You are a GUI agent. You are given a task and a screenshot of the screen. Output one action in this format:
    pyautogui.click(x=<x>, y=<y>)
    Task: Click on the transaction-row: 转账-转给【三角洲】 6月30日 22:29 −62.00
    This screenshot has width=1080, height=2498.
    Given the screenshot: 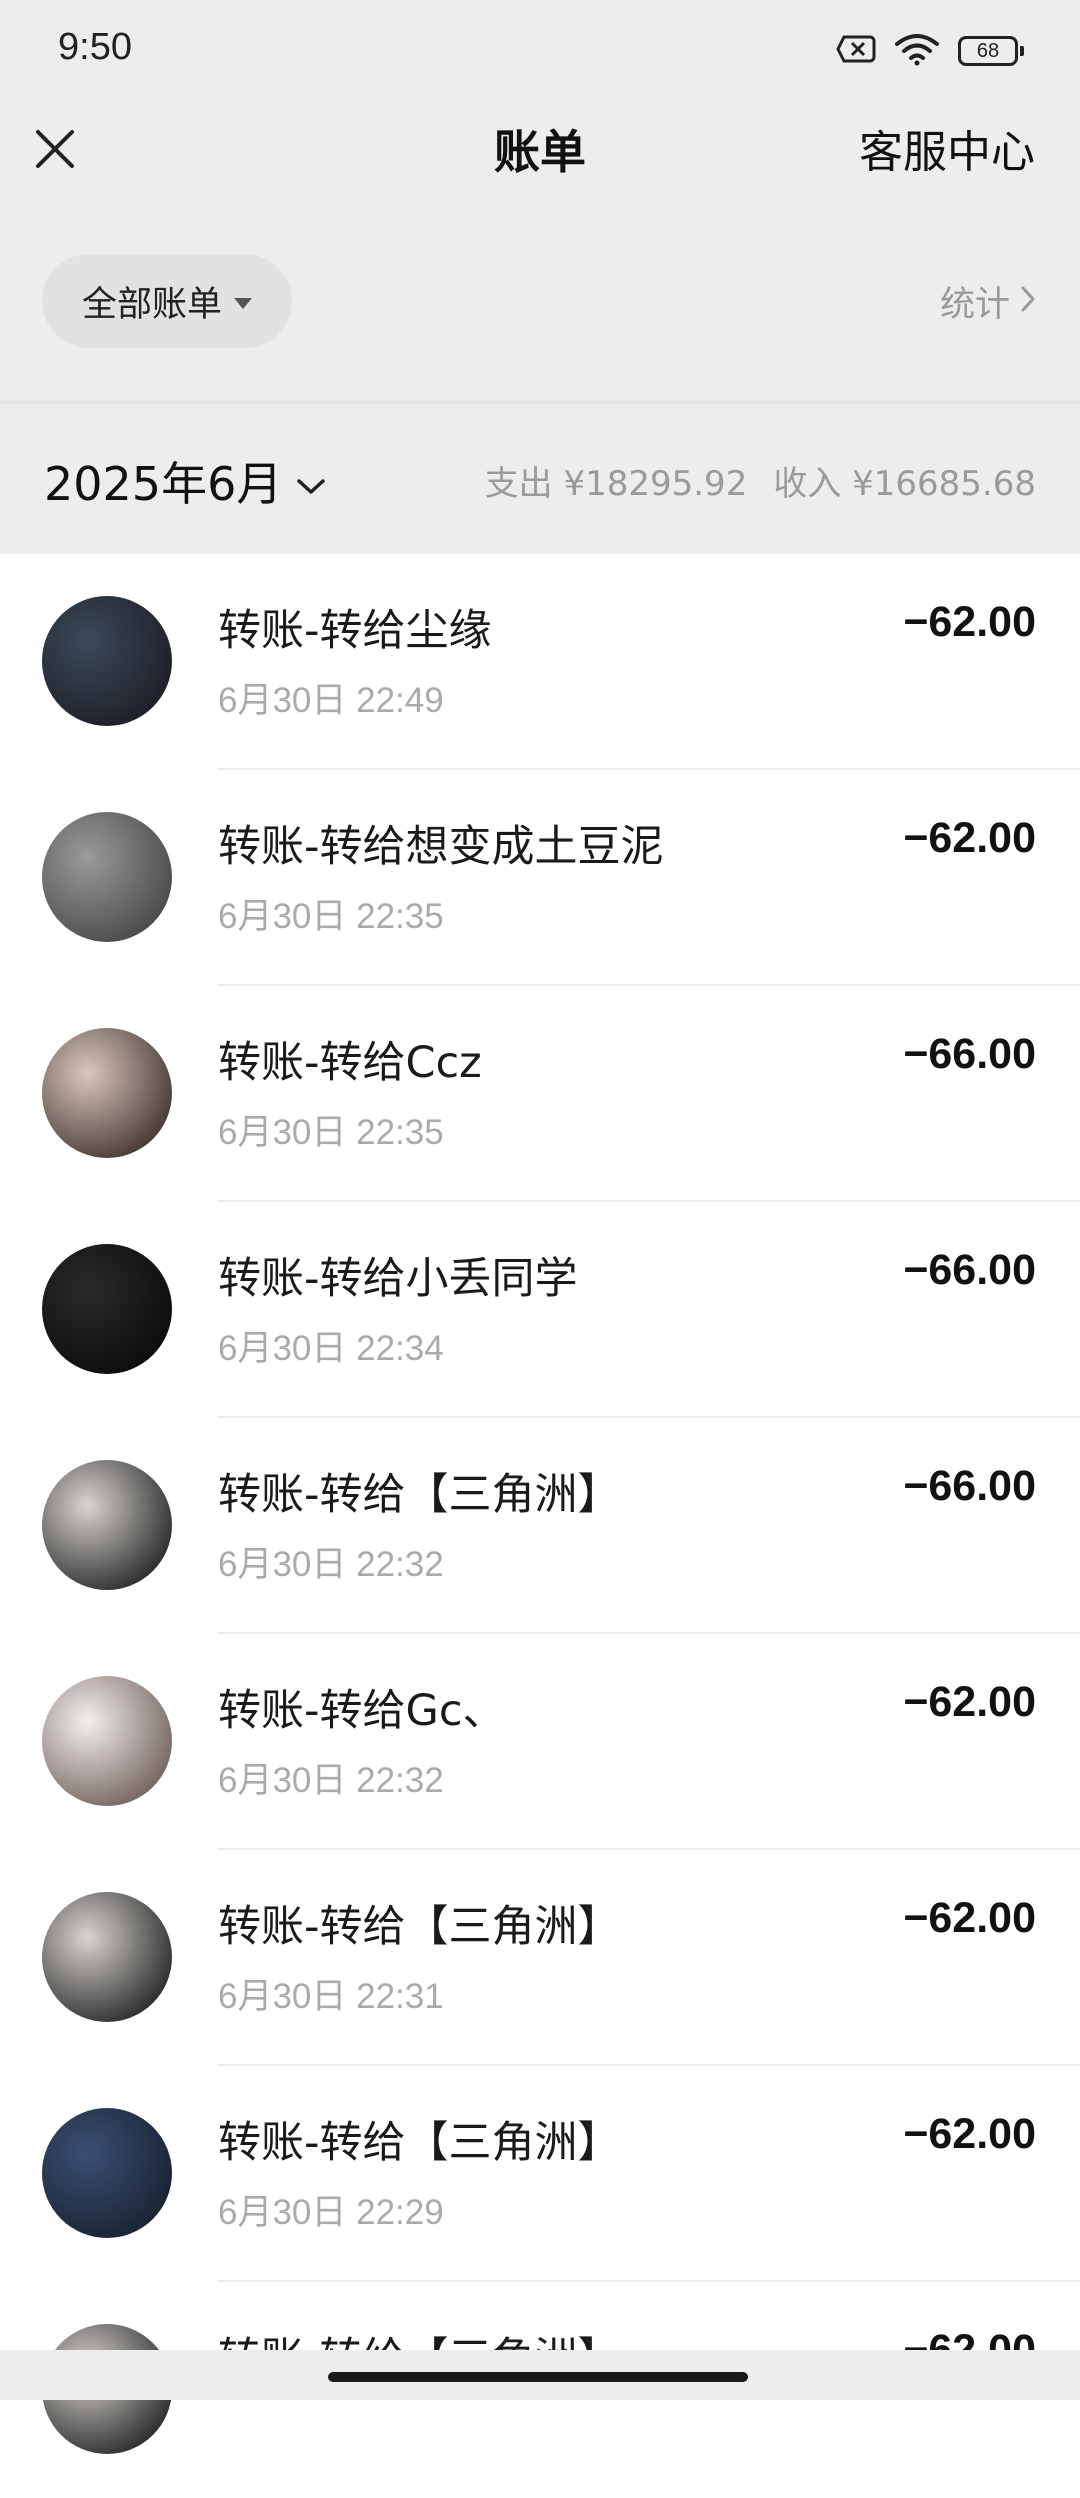 What is the action you would take?
    pyautogui.click(x=540, y=2174)
    